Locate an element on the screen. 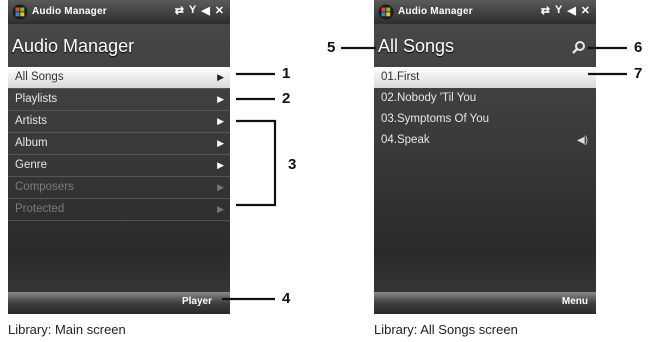  callout-label-5: 5 is located at coordinates (331, 47).